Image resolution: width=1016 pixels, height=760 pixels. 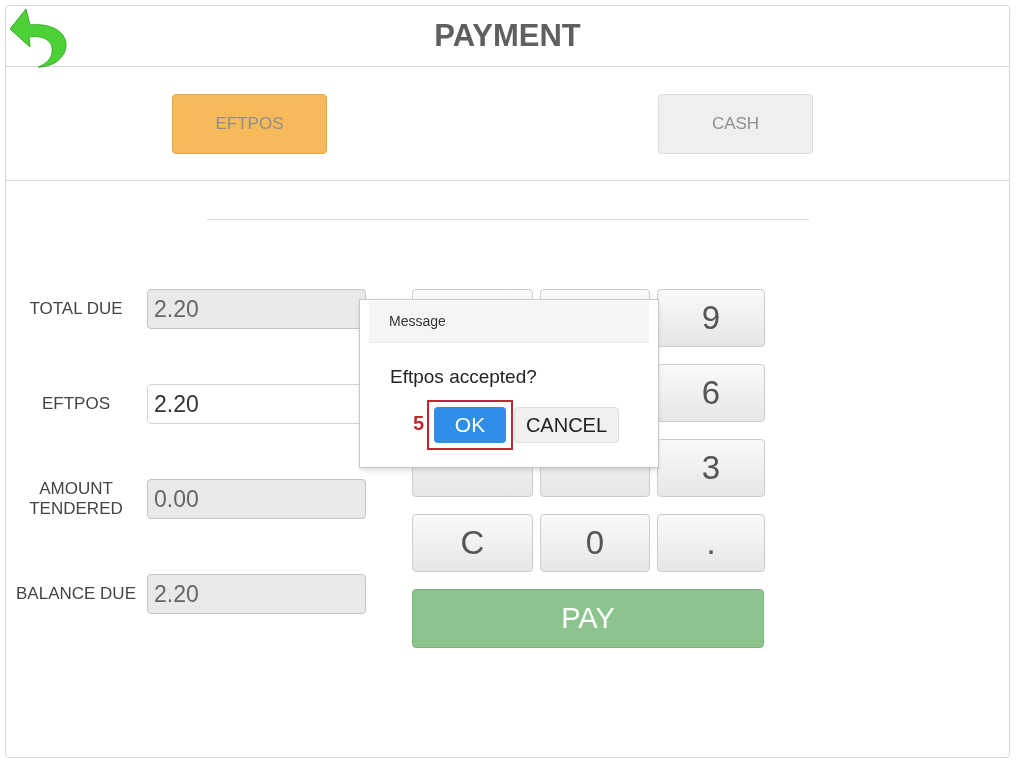 What do you see at coordinates (38, 38) in the screenshot?
I see `back-arrow-icon` at bounding box center [38, 38].